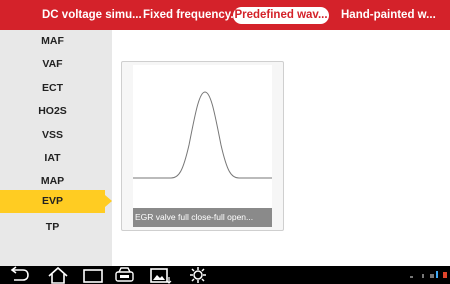 The width and height of the screenshot is (450, 284). I want to click on waveform-graph, so click(202, 135).